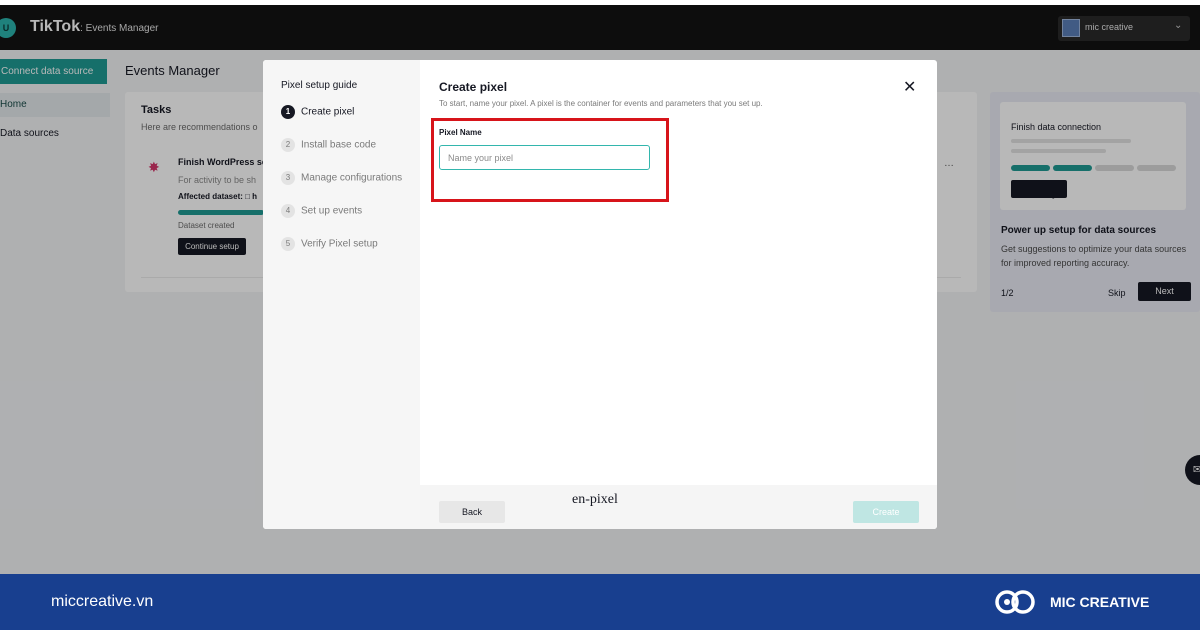 The height and width of the screenshot is (630, 1200). What do you see at coordinates (102, 601) in the screenshot?
I see `banner-url: miccreative.vn` at bounding box center [102, 601].